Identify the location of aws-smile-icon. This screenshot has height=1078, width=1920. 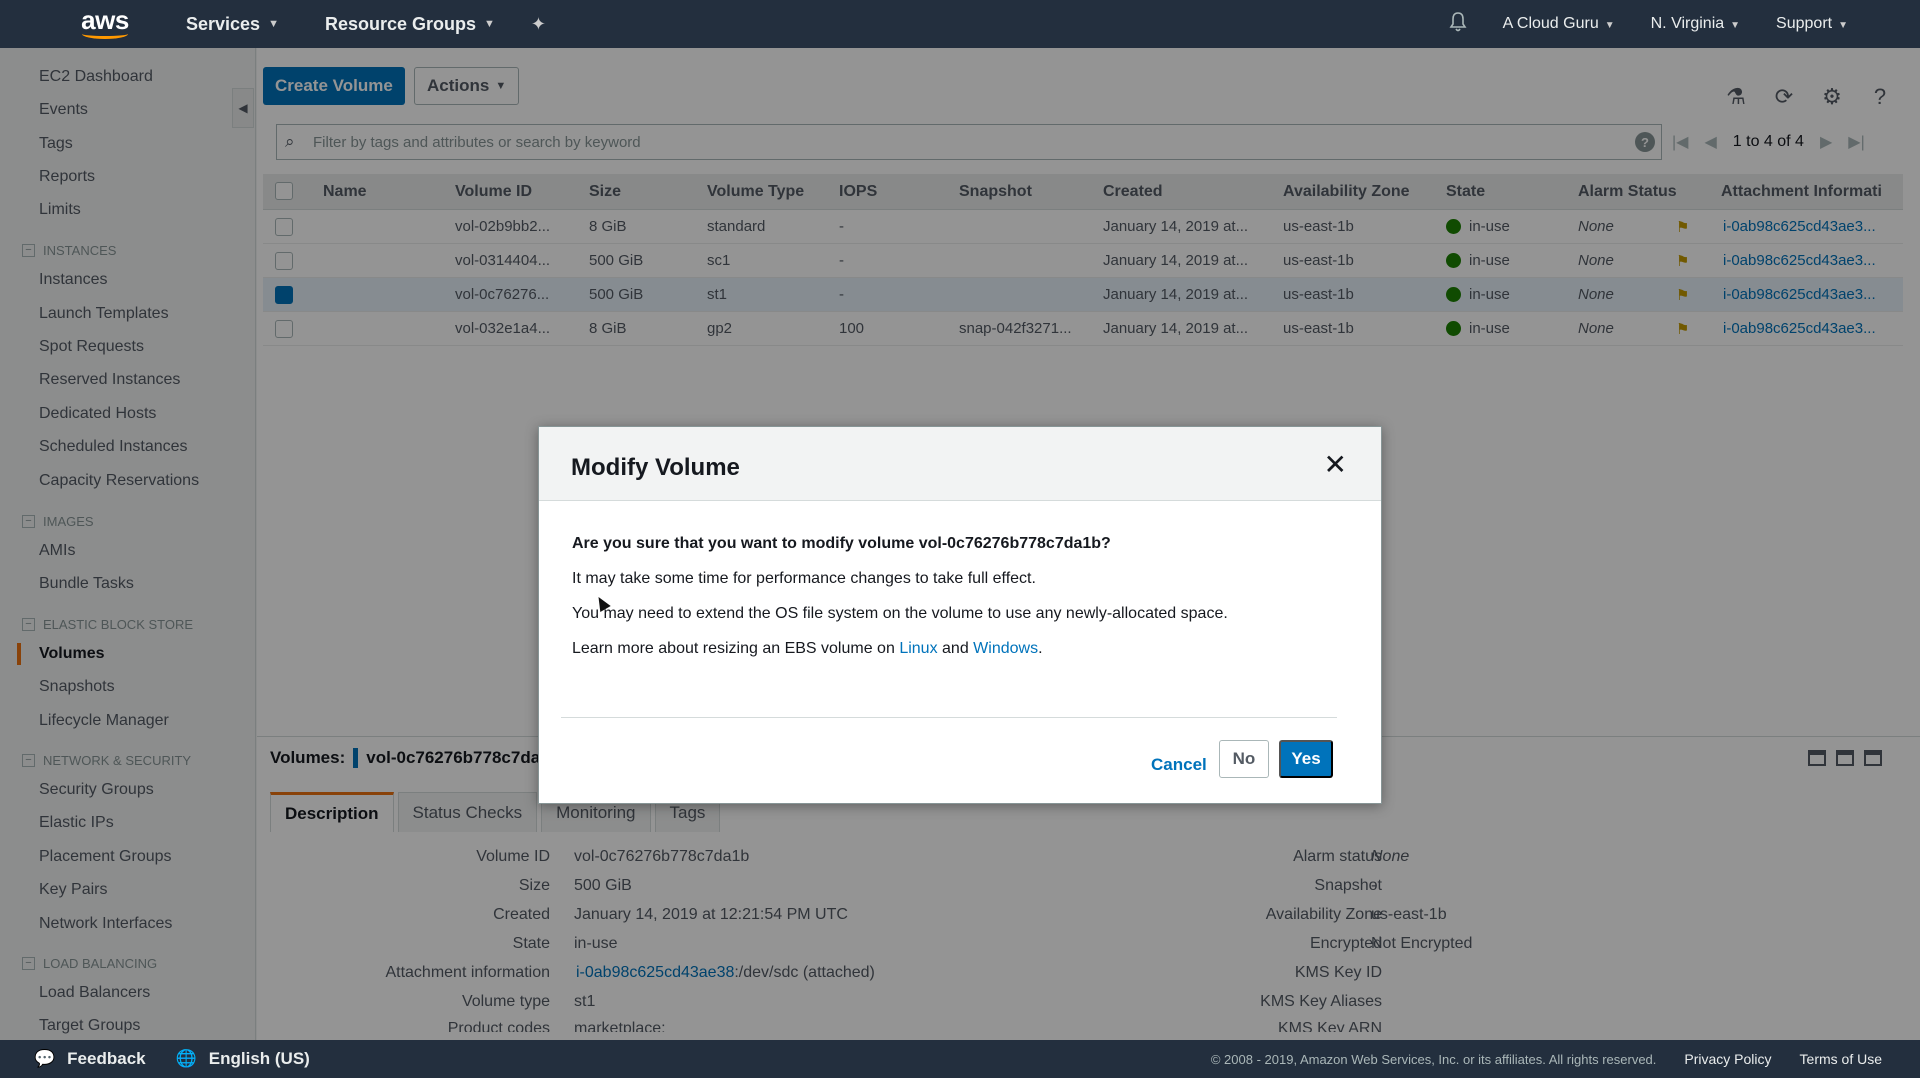
(105, 34).